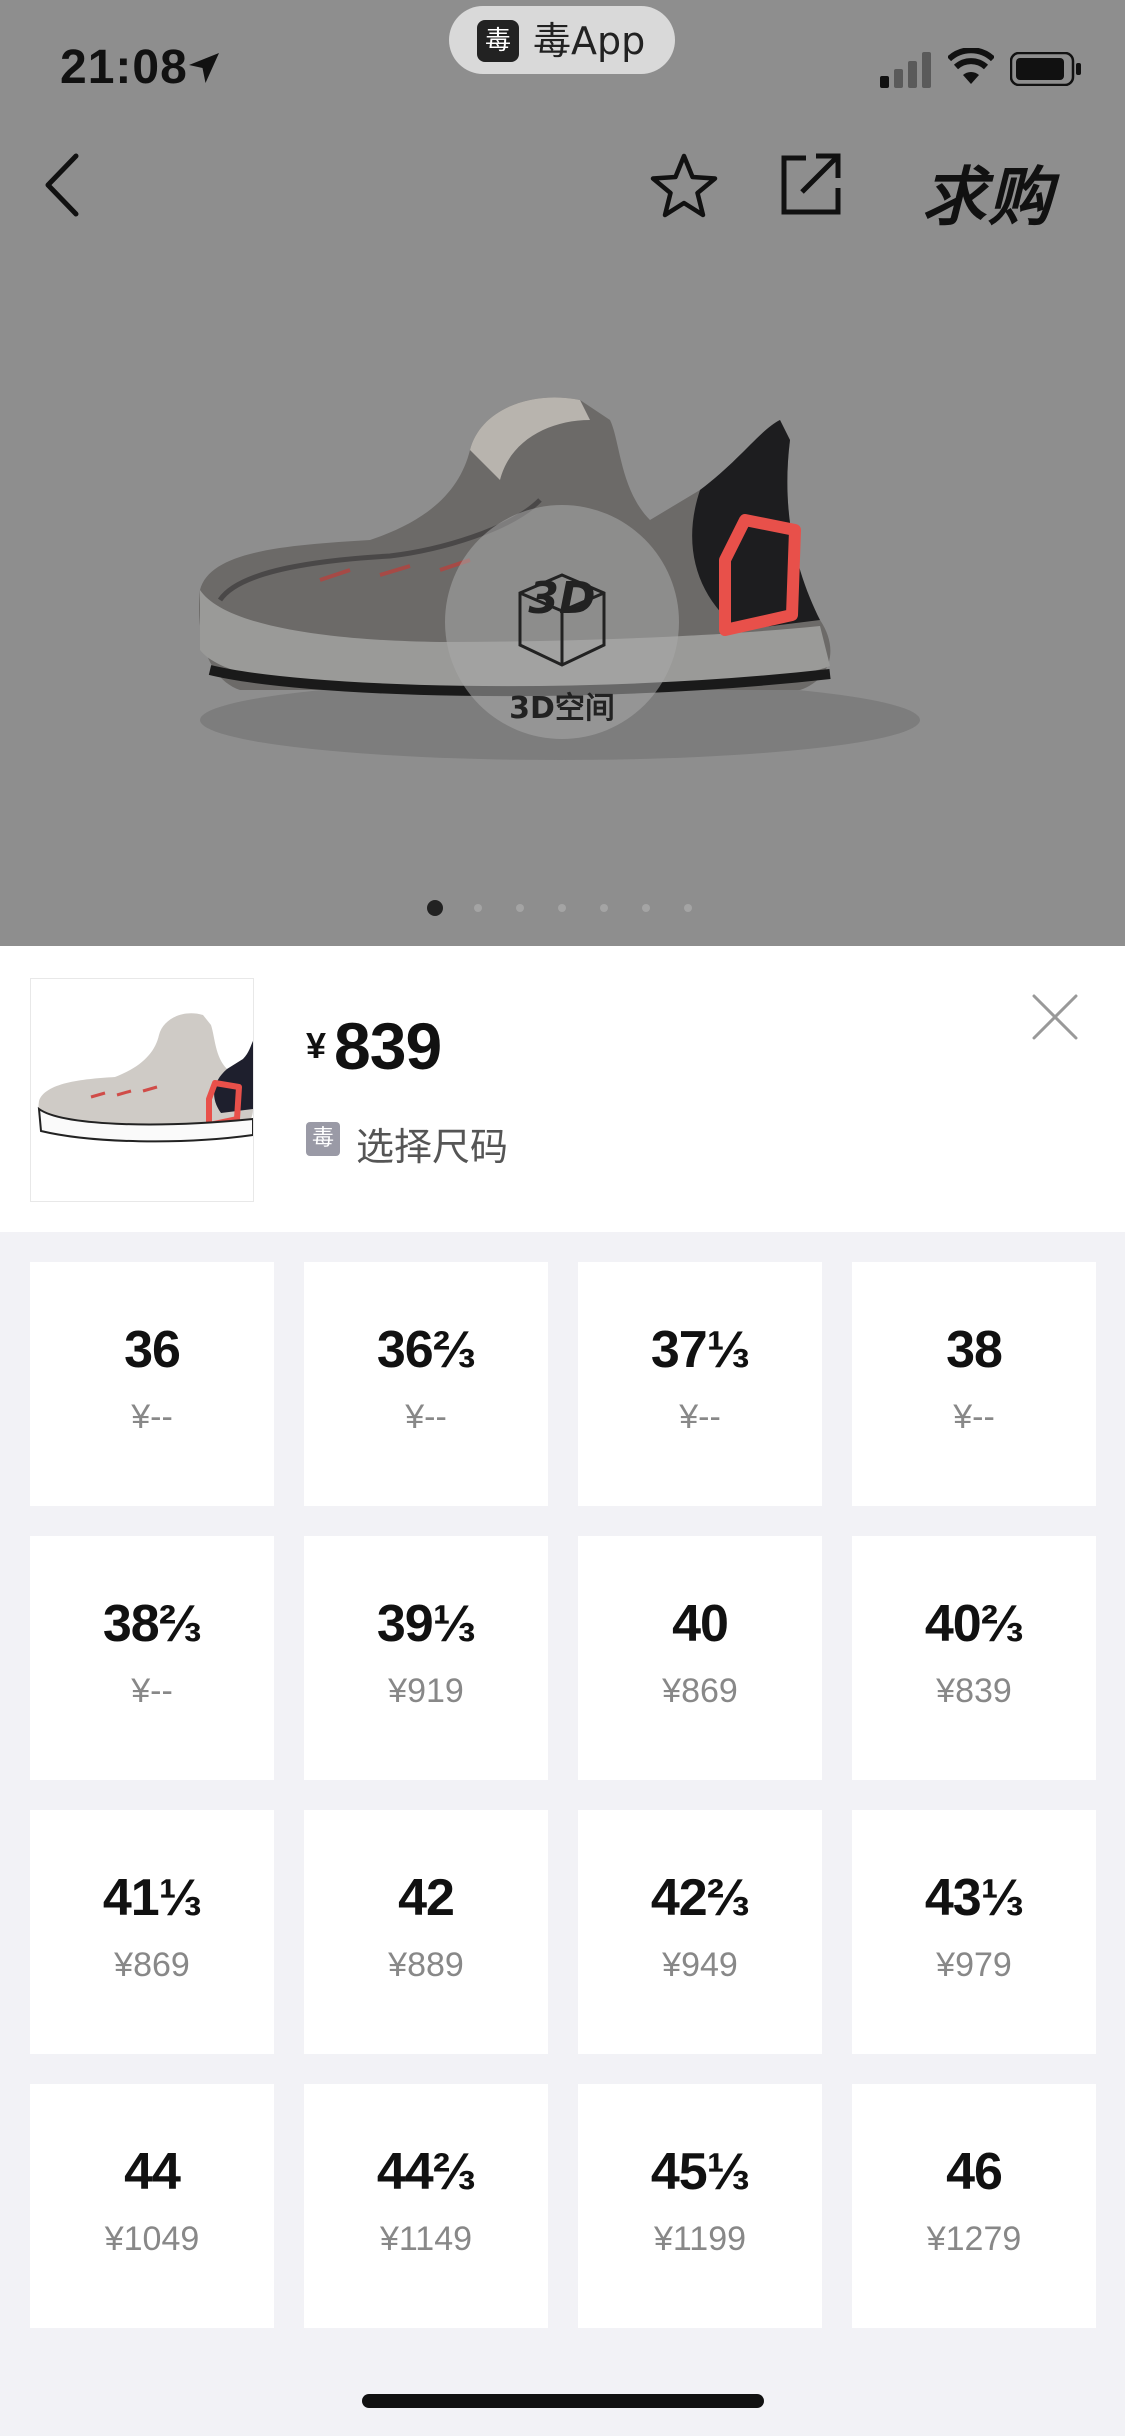 This screenshot has height=2436, width=1125. I want to click on back-chevron-icon, so click(62, 185).